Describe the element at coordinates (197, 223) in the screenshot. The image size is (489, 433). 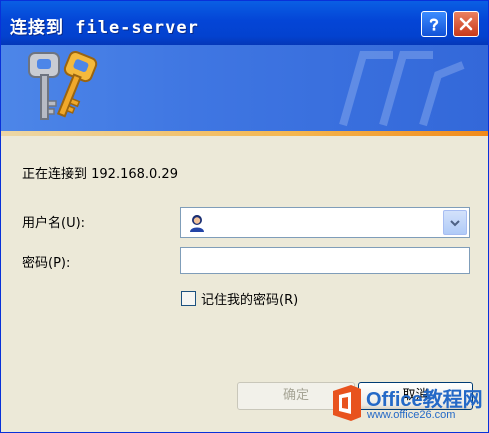
I see `user-avatar-icon` at that location.